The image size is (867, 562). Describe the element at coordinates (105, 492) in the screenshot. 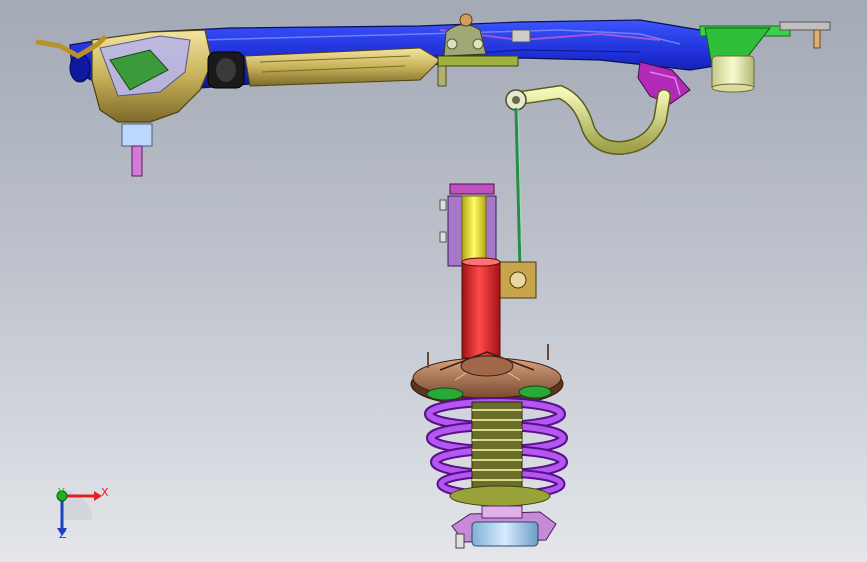

I see `x-axis-label: X` at that location.